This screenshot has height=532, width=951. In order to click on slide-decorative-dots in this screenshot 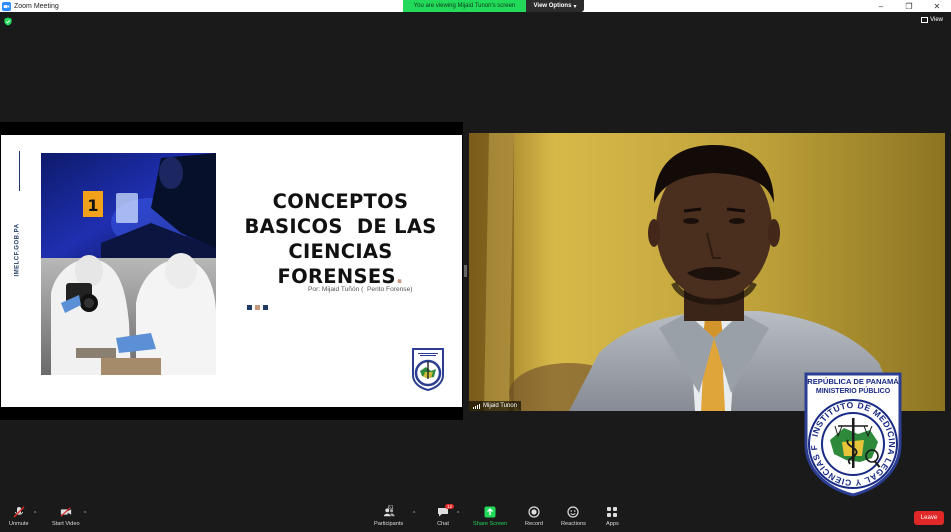, I will do `click(257, 307)`.